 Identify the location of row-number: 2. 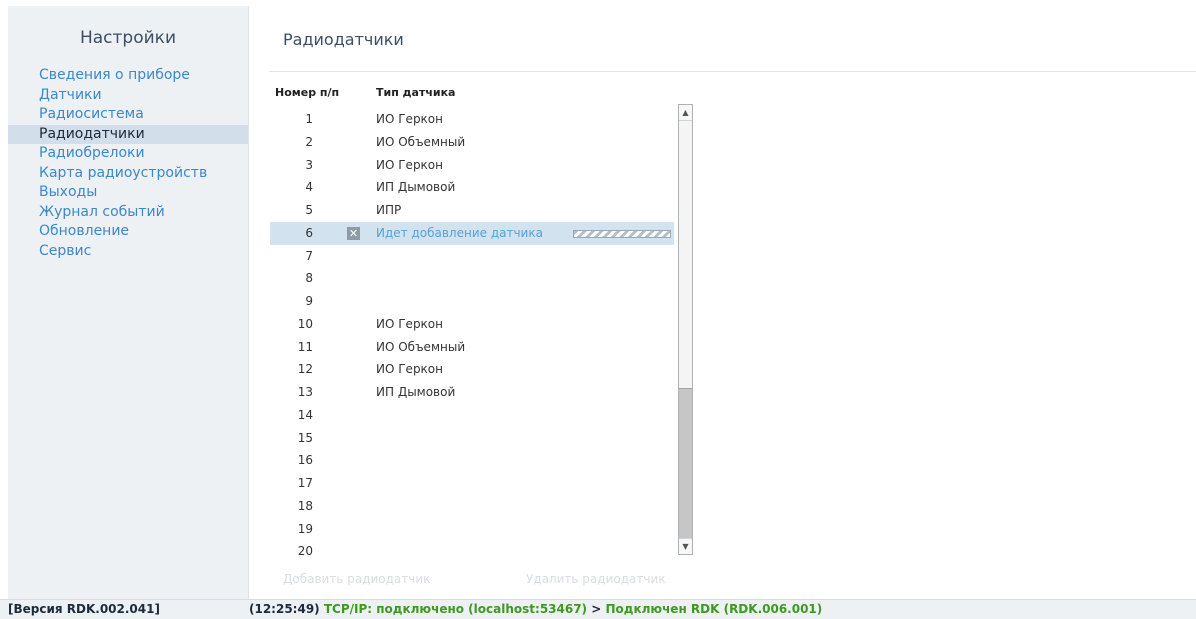
(309, 141).